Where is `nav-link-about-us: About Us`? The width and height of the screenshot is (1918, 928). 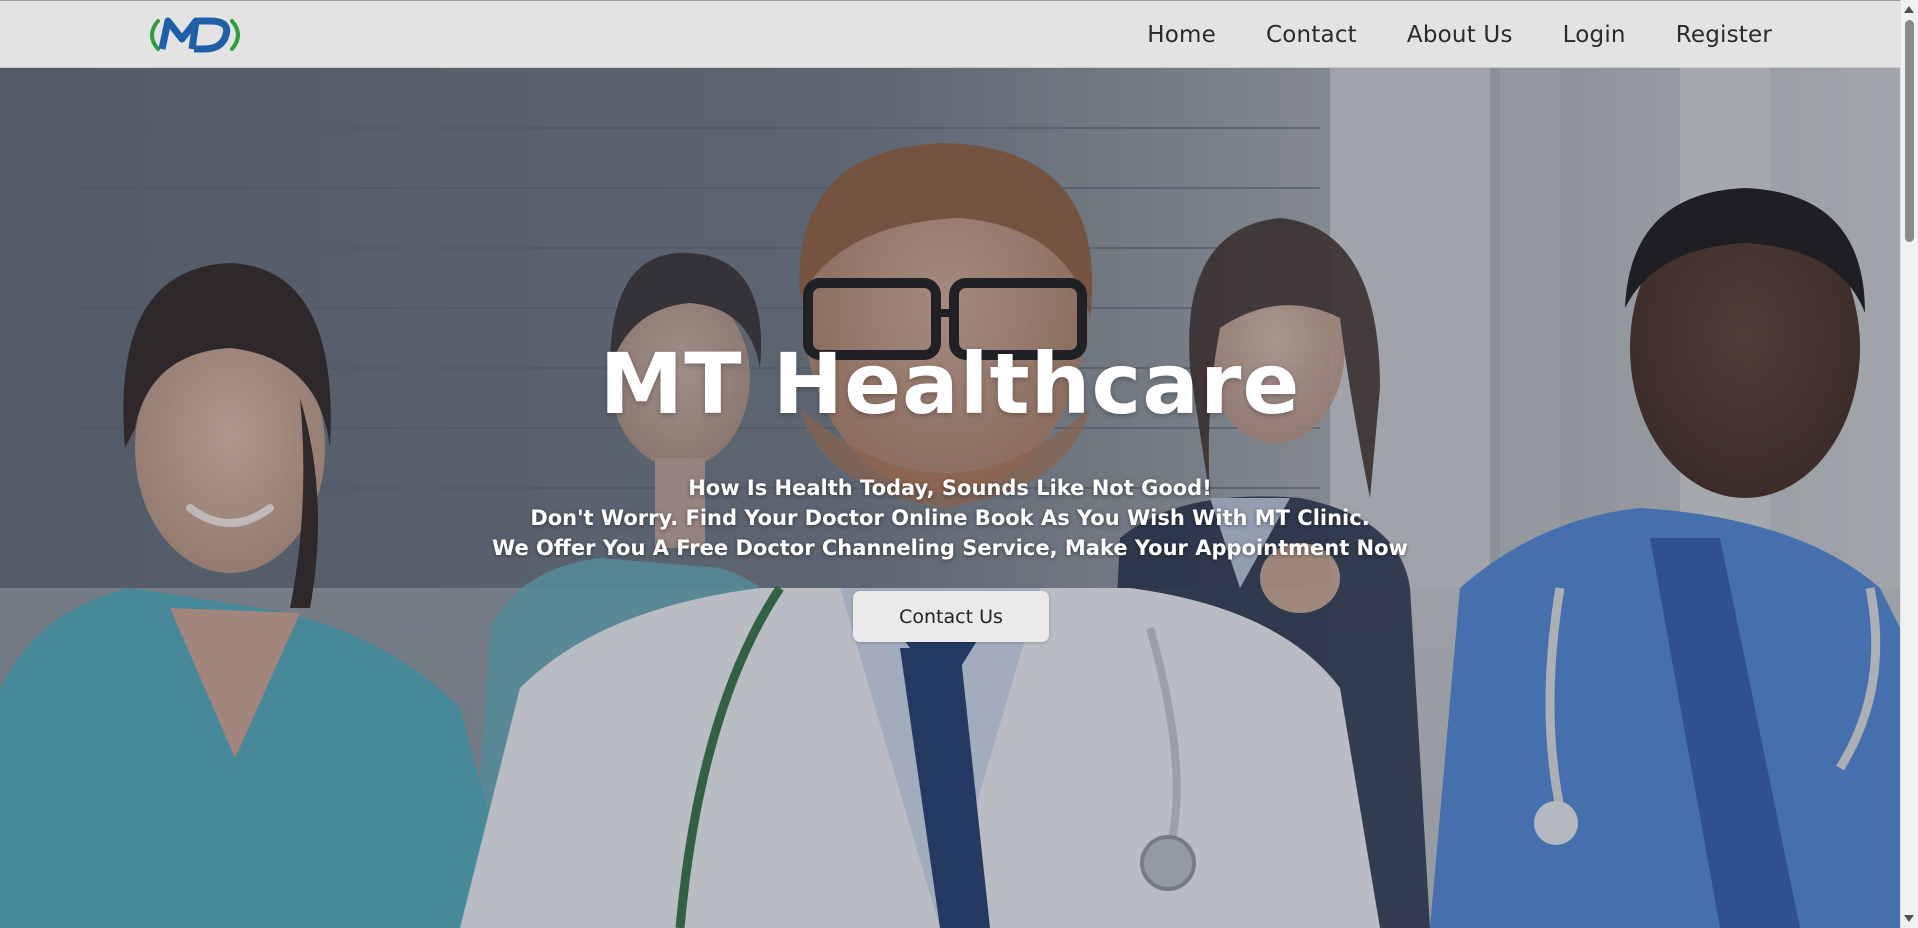
nav-link-about-us: About Us is located at coordinates (1460, 35).